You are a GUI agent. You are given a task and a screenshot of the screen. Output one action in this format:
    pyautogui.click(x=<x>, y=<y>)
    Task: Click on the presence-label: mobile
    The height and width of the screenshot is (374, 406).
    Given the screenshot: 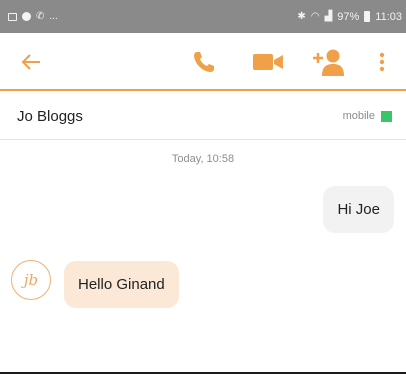 What is the action you would take?
    pyautogui.click(x=358, y=116)
    